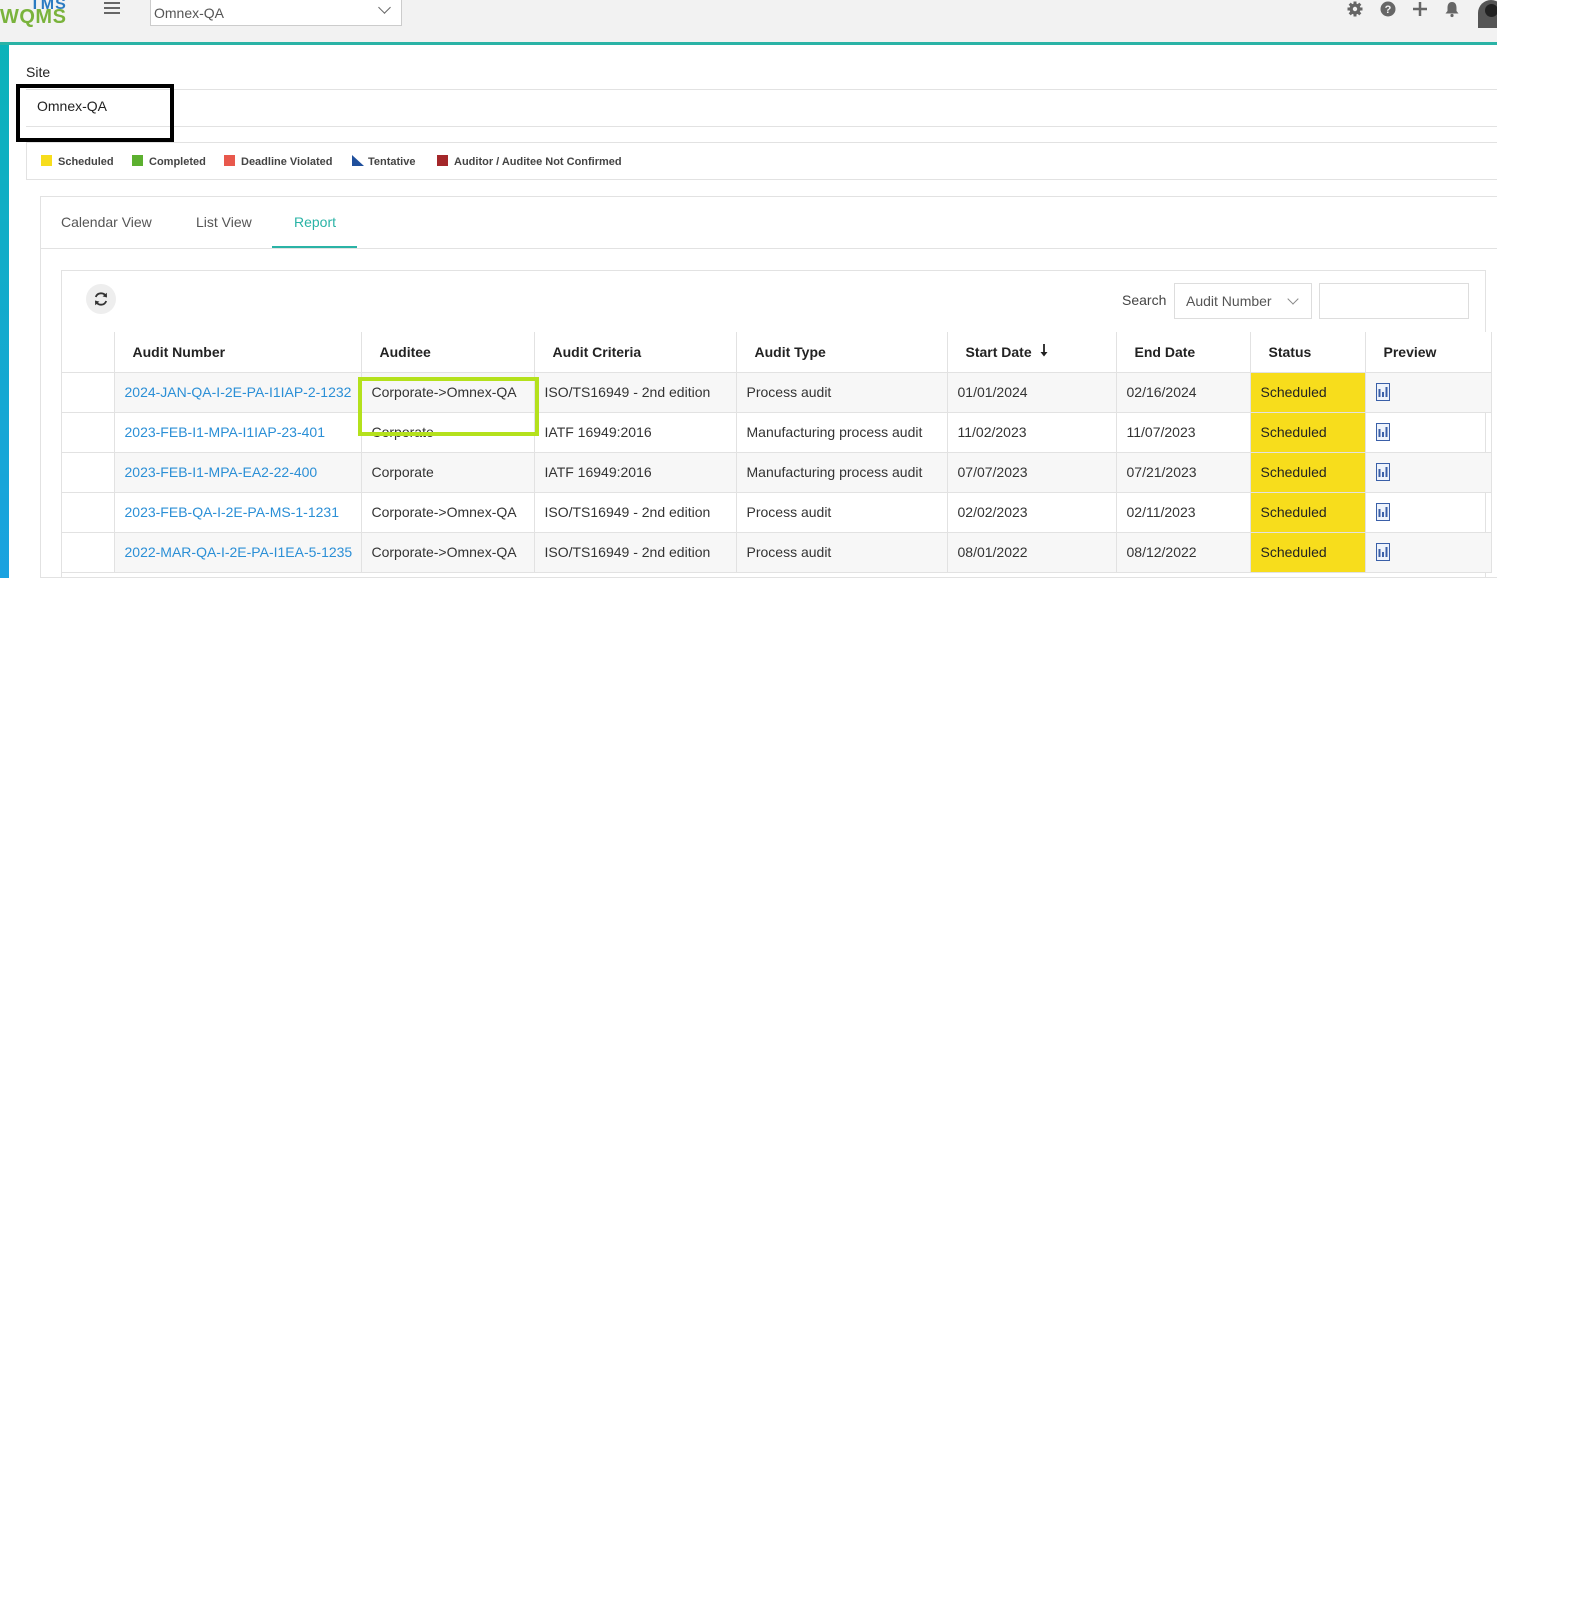  I want to click on start-date-cell: 11/02/2023, so click(1032, 432).